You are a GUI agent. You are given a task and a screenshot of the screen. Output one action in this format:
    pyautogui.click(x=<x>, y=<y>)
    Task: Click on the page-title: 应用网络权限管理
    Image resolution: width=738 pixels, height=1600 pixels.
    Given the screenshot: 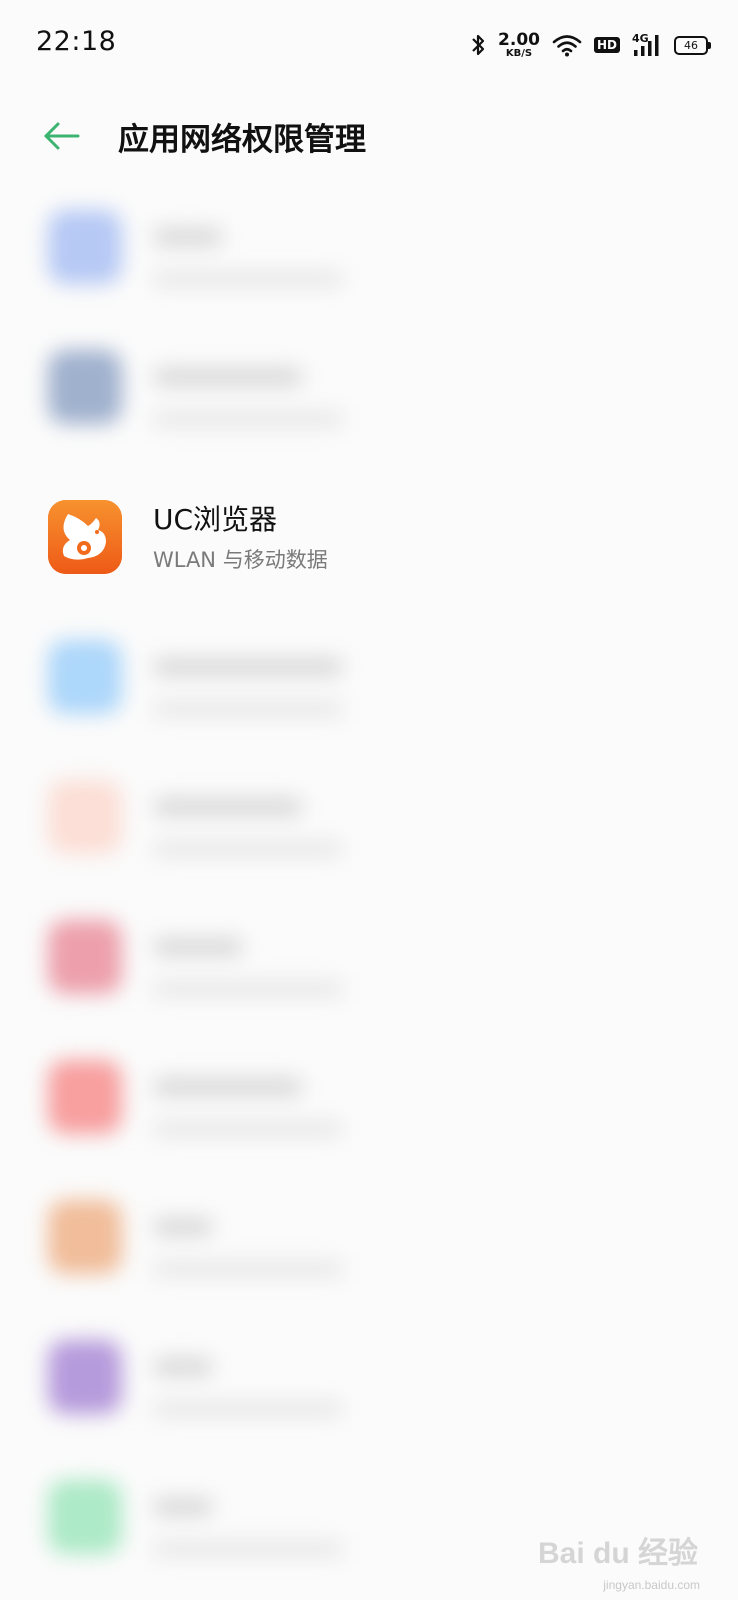 What is the action you would take?
    pyautogui.click(x=242, y=140)
    